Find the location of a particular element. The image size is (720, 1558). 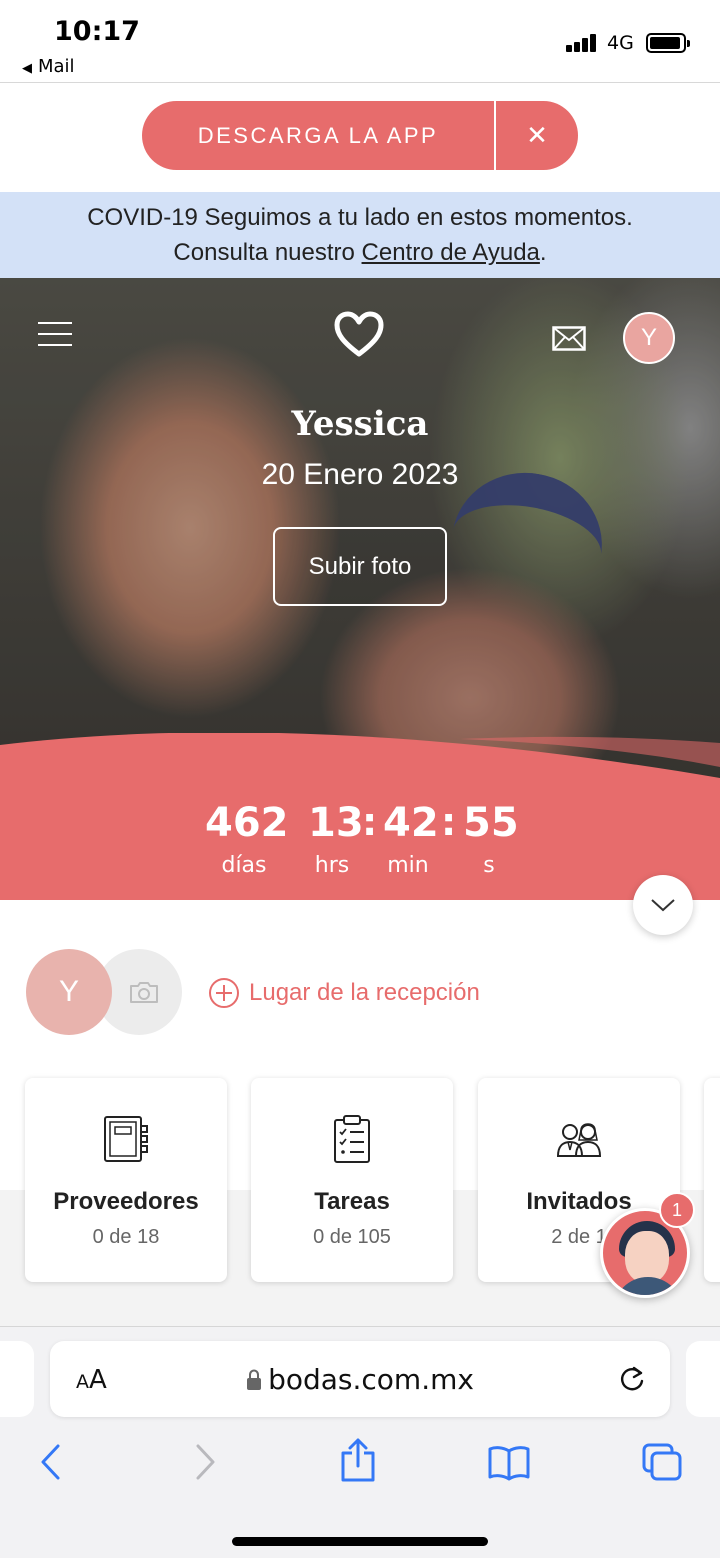

user-avatar: Y is located at coordinates (649, 338).